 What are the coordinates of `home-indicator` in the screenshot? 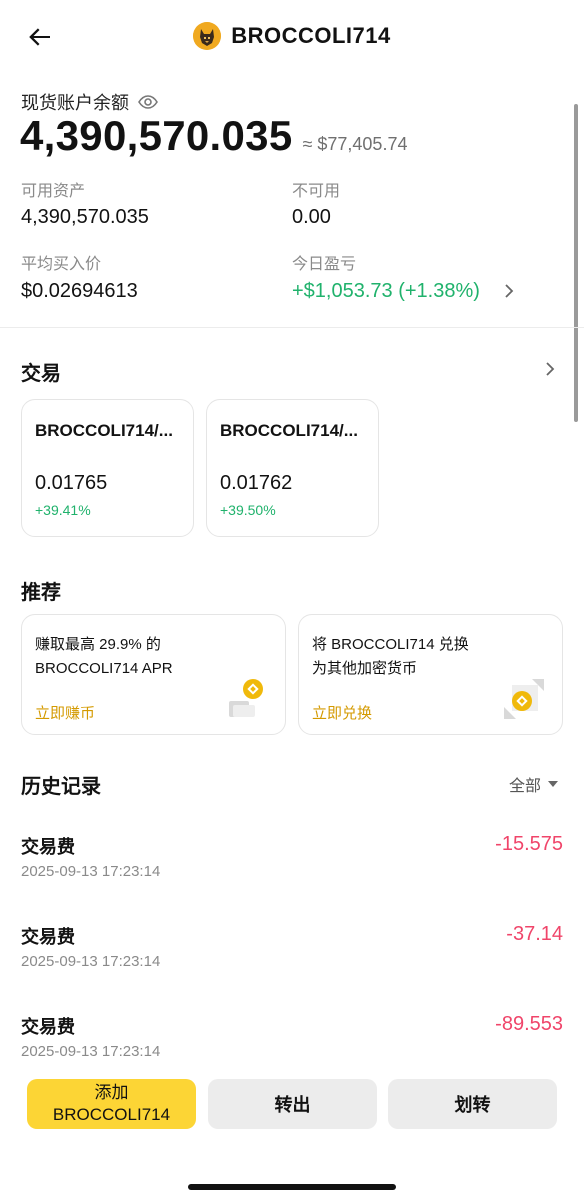 It's located at (292, 1187).